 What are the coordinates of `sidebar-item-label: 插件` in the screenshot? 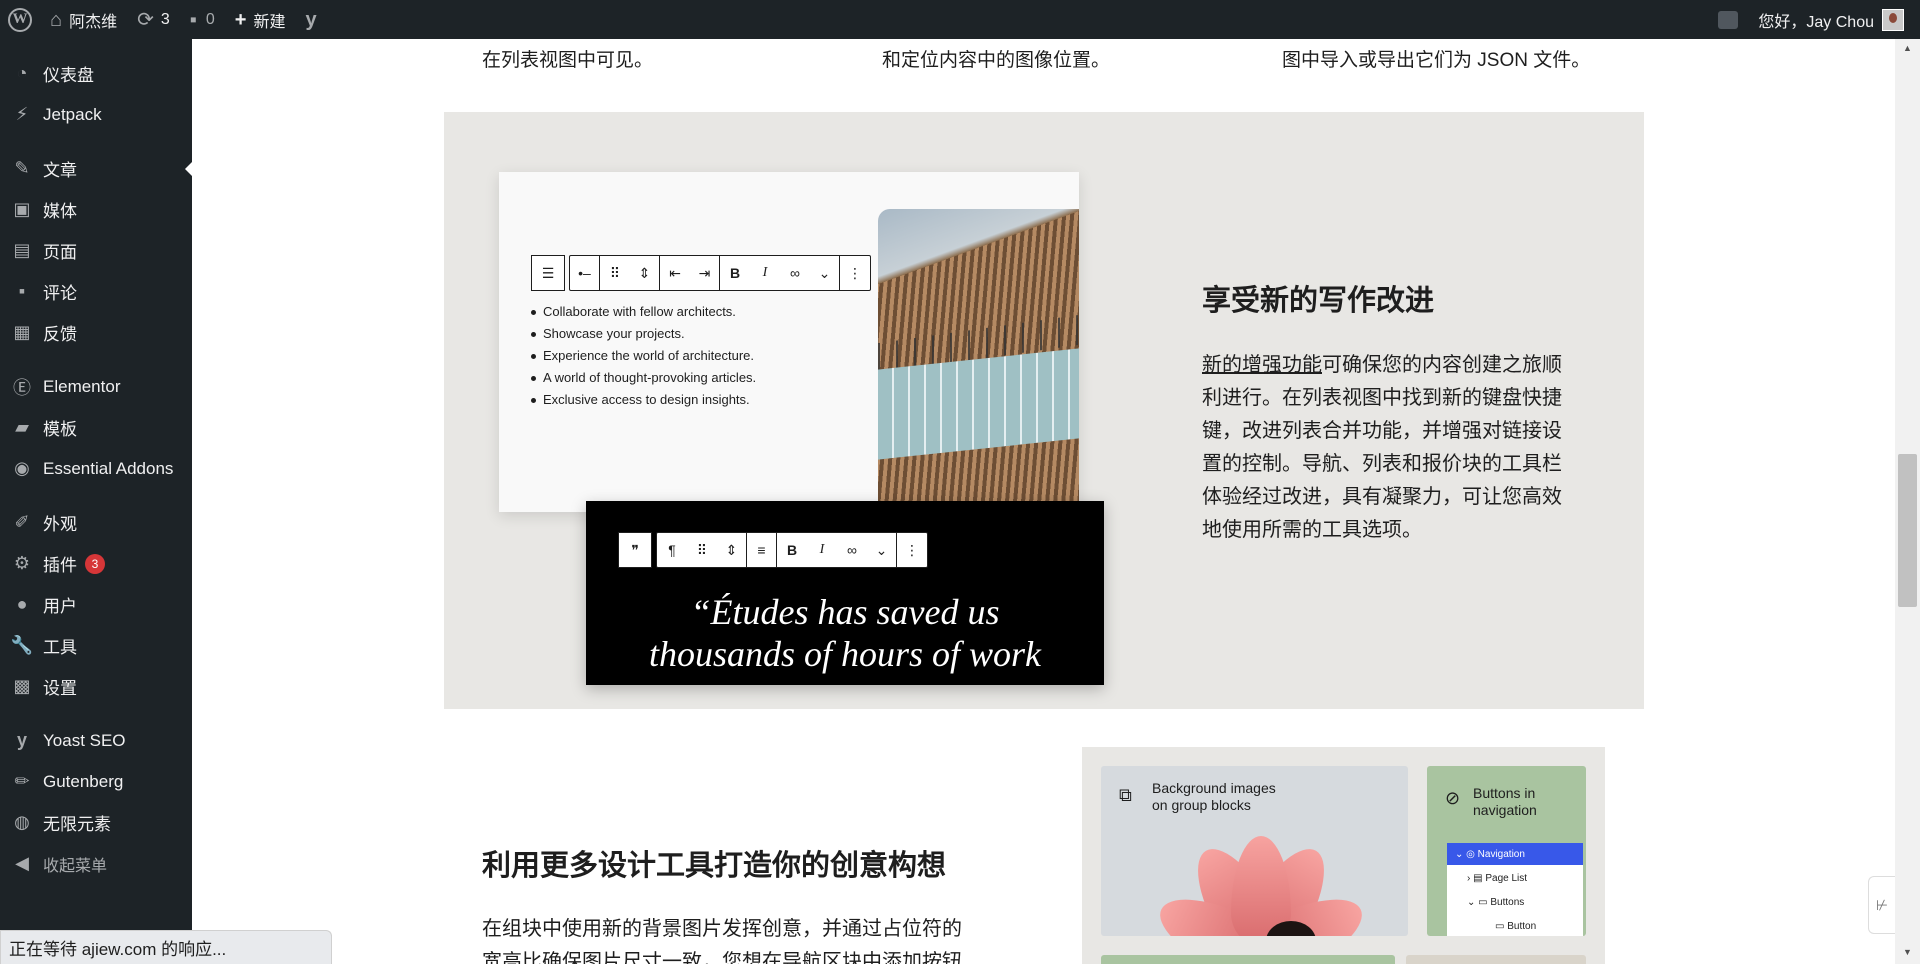 It's located at (60, 565).